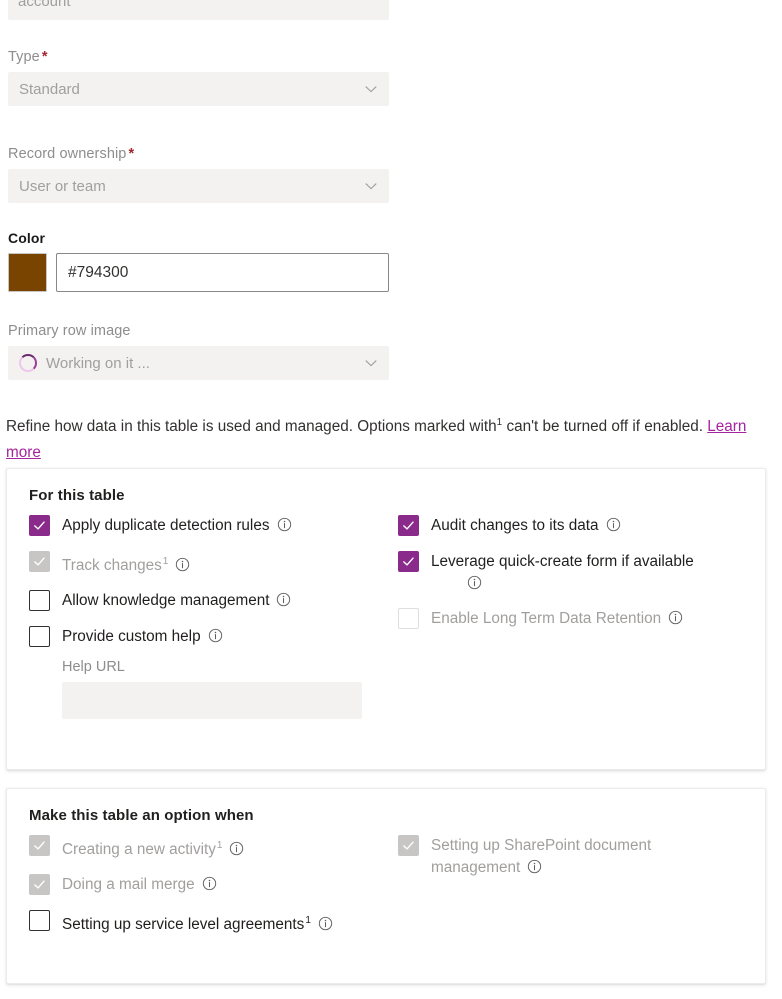 This screenshot has width=782, height=999. I want to click on color-hex-input: #794300, so click(222, 272).